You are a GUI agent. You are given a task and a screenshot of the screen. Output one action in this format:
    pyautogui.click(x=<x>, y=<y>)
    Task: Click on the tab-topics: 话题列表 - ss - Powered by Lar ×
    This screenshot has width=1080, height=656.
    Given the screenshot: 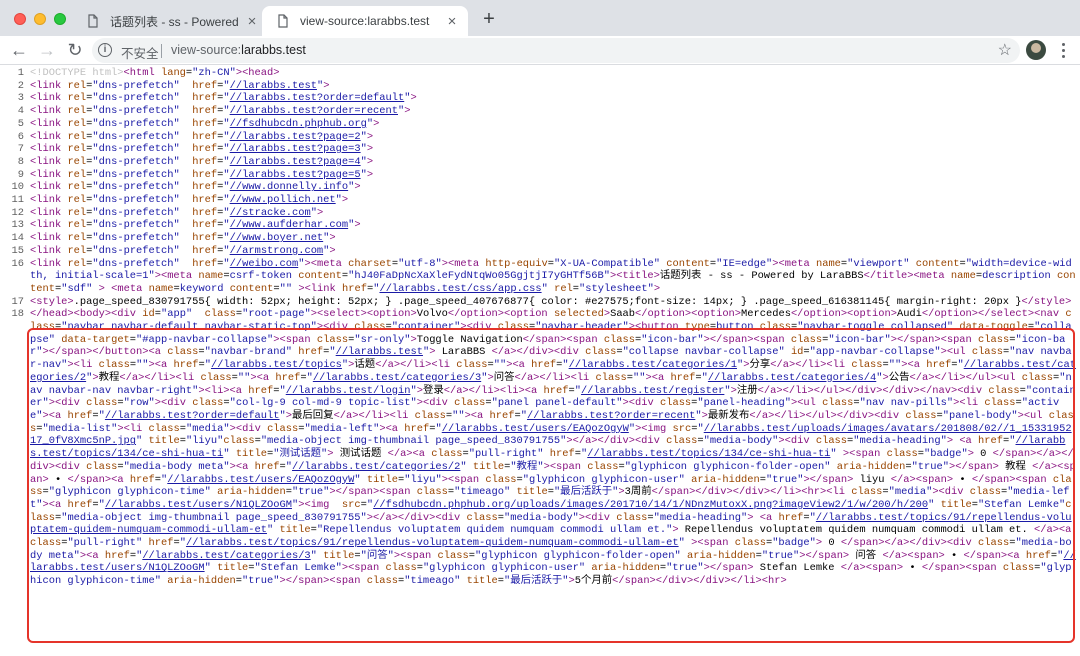 What is the action you would take?
    pyautogui.click(x=170, y=21)
    